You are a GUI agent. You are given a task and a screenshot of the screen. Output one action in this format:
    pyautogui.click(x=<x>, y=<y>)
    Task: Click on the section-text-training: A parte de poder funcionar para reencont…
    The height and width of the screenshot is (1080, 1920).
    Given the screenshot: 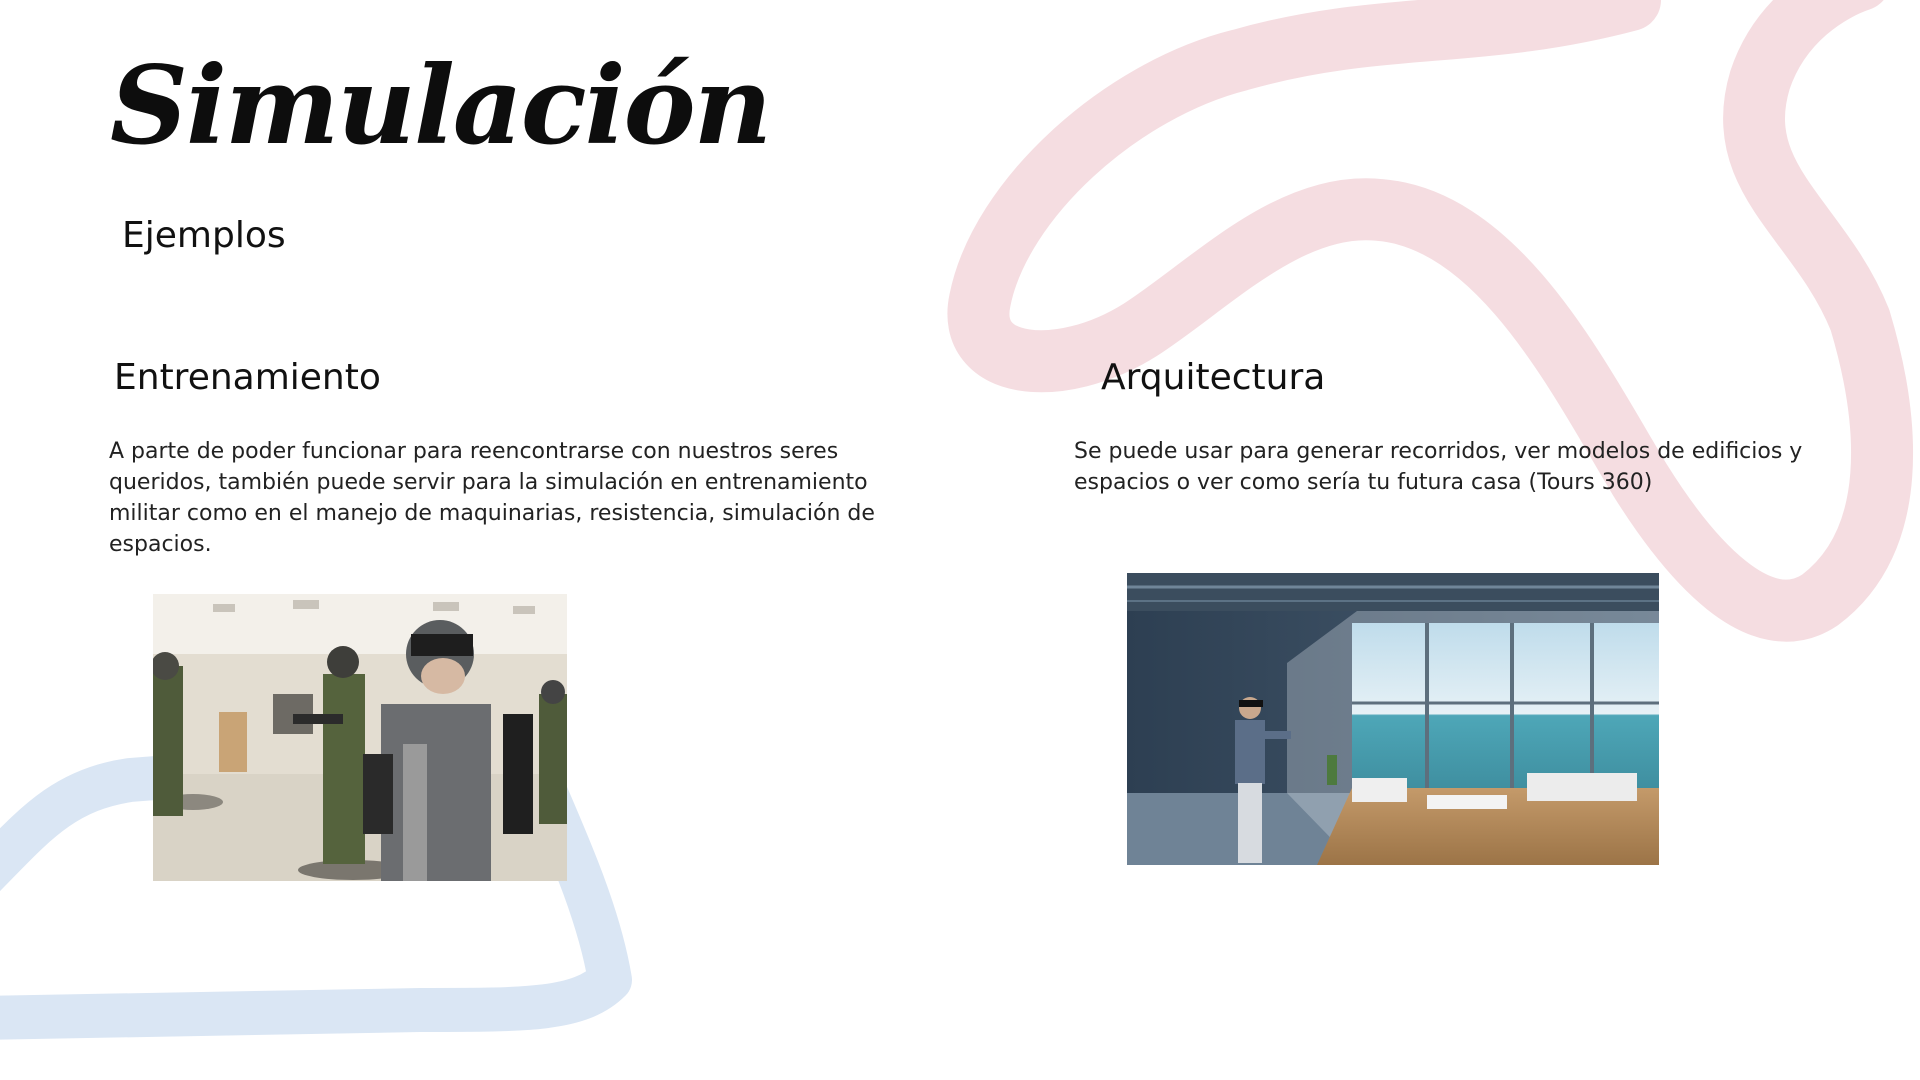 What is the action you would take?
    pyautogui.click(x=492, y=498)
    